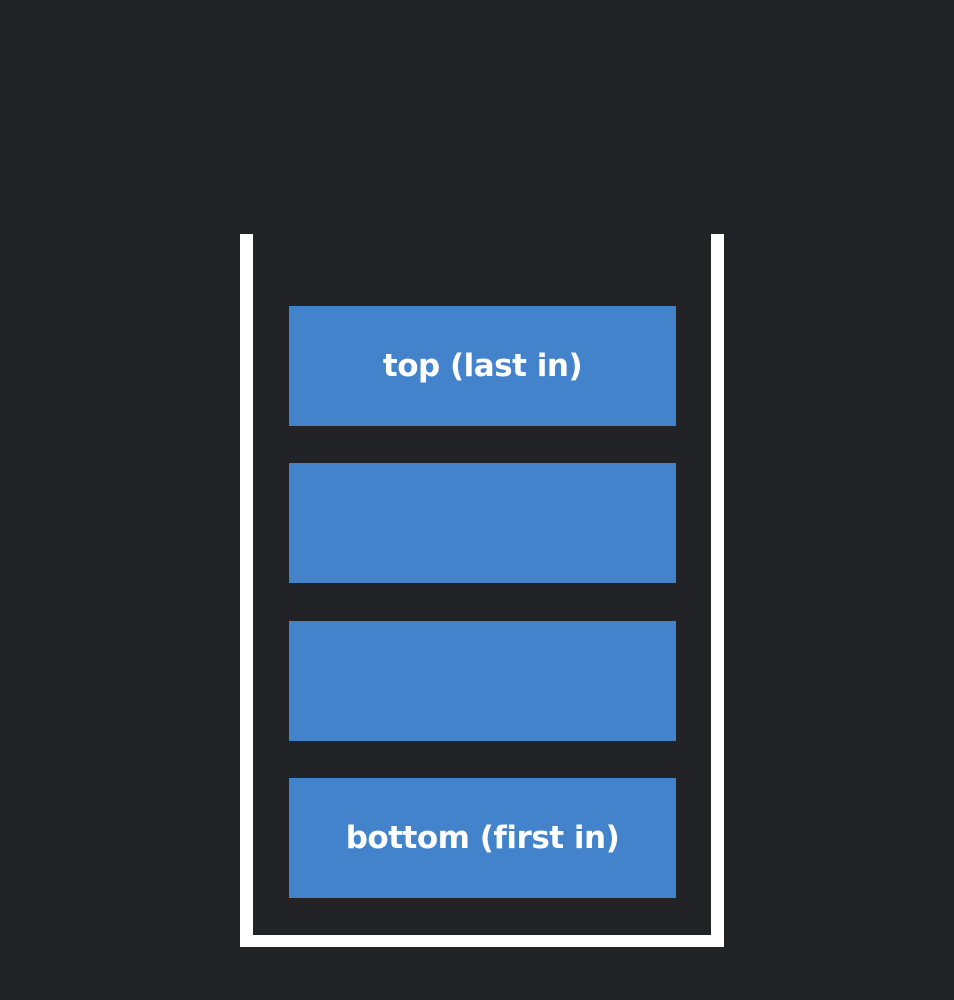 Image resolution: width=954 pixels, height=1000 pixels. I want to click on stack-item-top: top (last in), so click(482, 366).